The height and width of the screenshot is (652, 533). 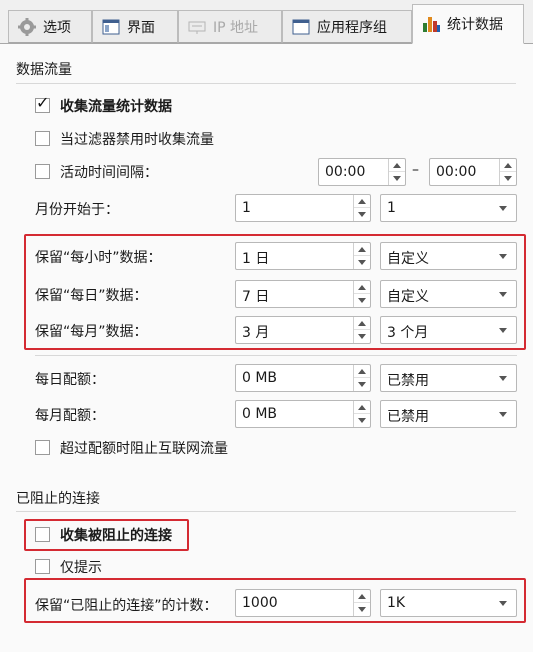 What do you see at coordinates (448, 330) in the screenshot?
I see `keep-monthly-dropdown: 3 个月` at bounding box center [448, 330].